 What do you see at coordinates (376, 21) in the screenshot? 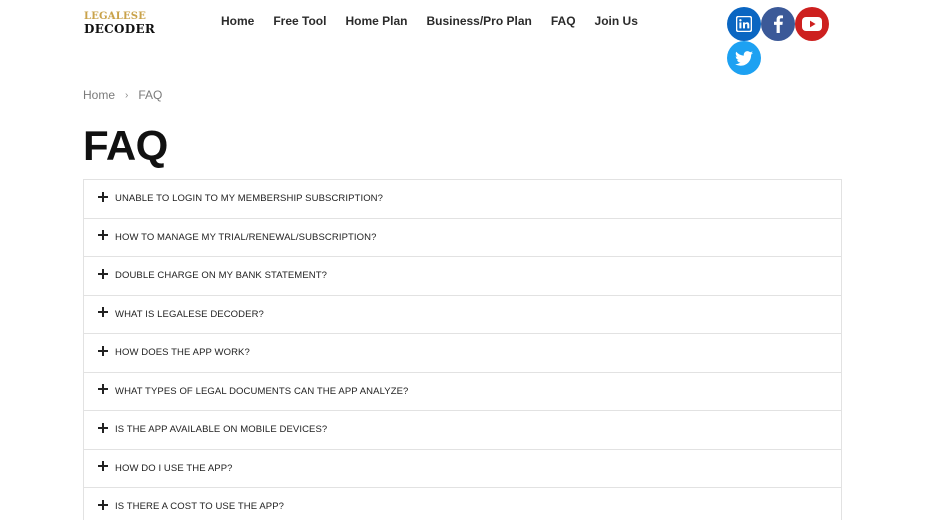
I see `nav-item-home-plan: Home Plan` at bounding box center [376, 21].